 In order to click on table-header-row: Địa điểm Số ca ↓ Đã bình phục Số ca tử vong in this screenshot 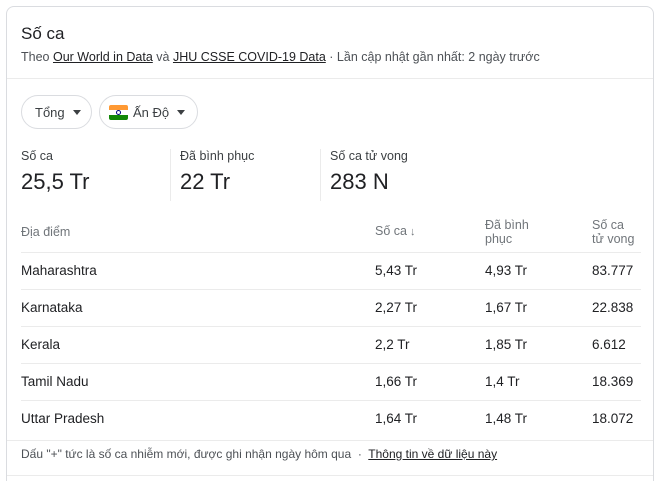, I will do `click(331, 232)`.